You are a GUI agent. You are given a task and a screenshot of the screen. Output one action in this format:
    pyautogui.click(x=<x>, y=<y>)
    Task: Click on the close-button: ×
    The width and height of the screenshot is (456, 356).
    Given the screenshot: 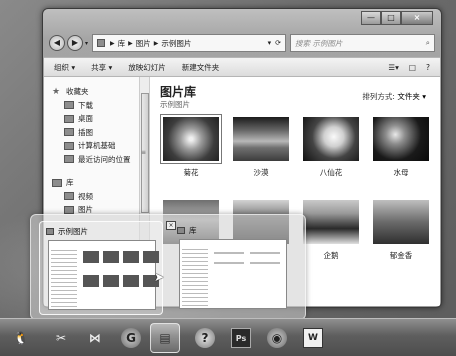 What is the action you would take?
    pyautogui.click(x=417, y=18)
    